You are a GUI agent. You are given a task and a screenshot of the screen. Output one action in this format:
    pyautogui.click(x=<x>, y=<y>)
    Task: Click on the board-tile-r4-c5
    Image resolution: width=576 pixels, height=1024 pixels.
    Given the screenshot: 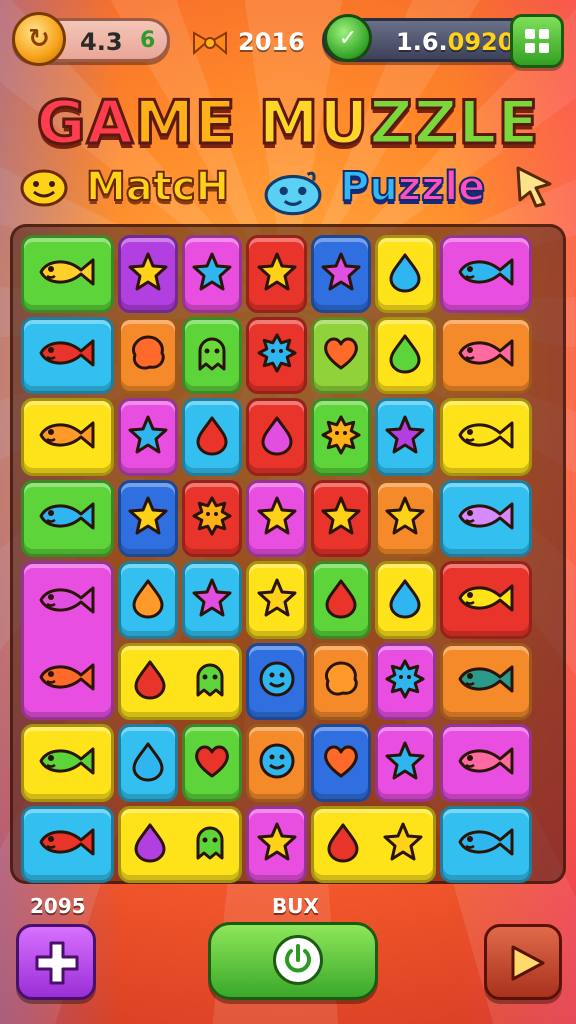 What is the action you would take?
    pyautogui.click(x=341, y=518)
    